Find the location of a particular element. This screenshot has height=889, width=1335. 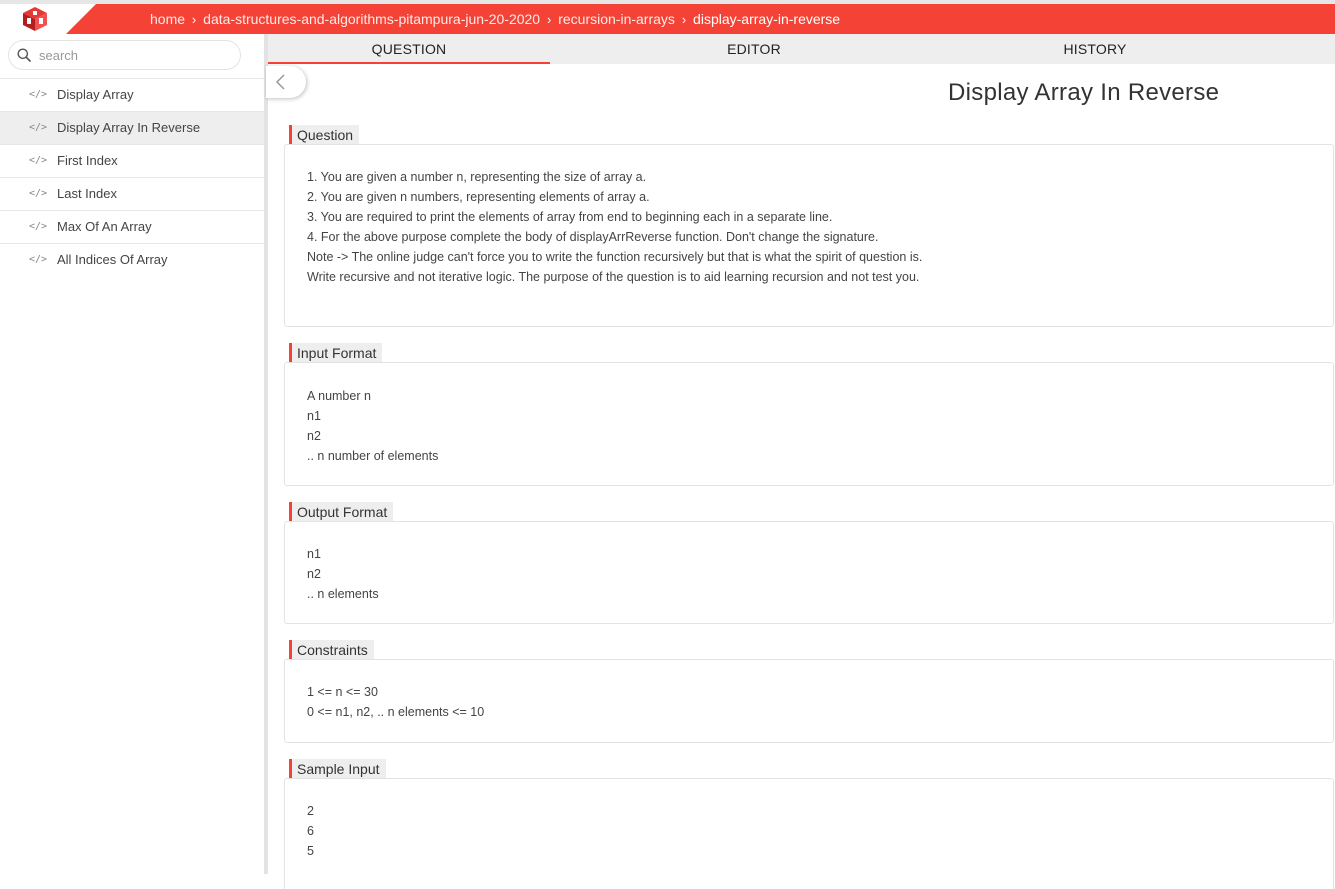

input-format-line: .. n number of elements is located at coordinates (373, 456).